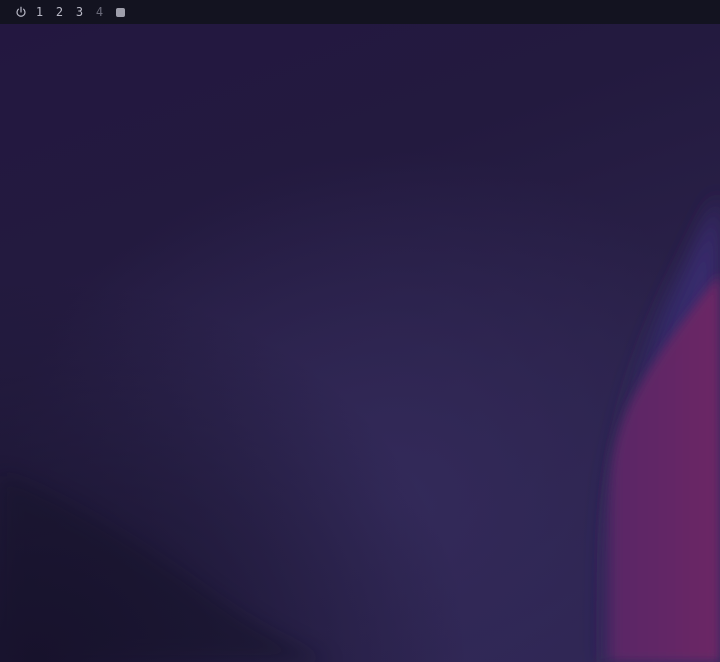 This screenshot has height=662, width=720. Describe the element at coordinates (39, 12) in the screenshot. I see `workspace-1-button: 1` at that location.